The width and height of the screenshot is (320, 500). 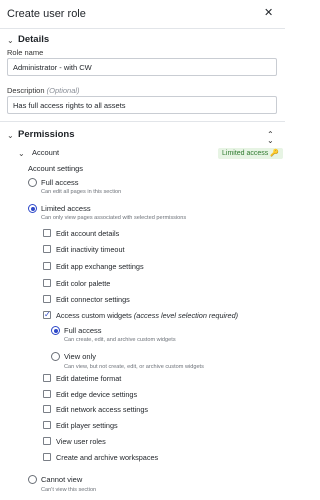 What do you see at coordinates (47, 314) in the screenshot?
I see `custom-widgets-checkbox` at bounding box center [47, 314].